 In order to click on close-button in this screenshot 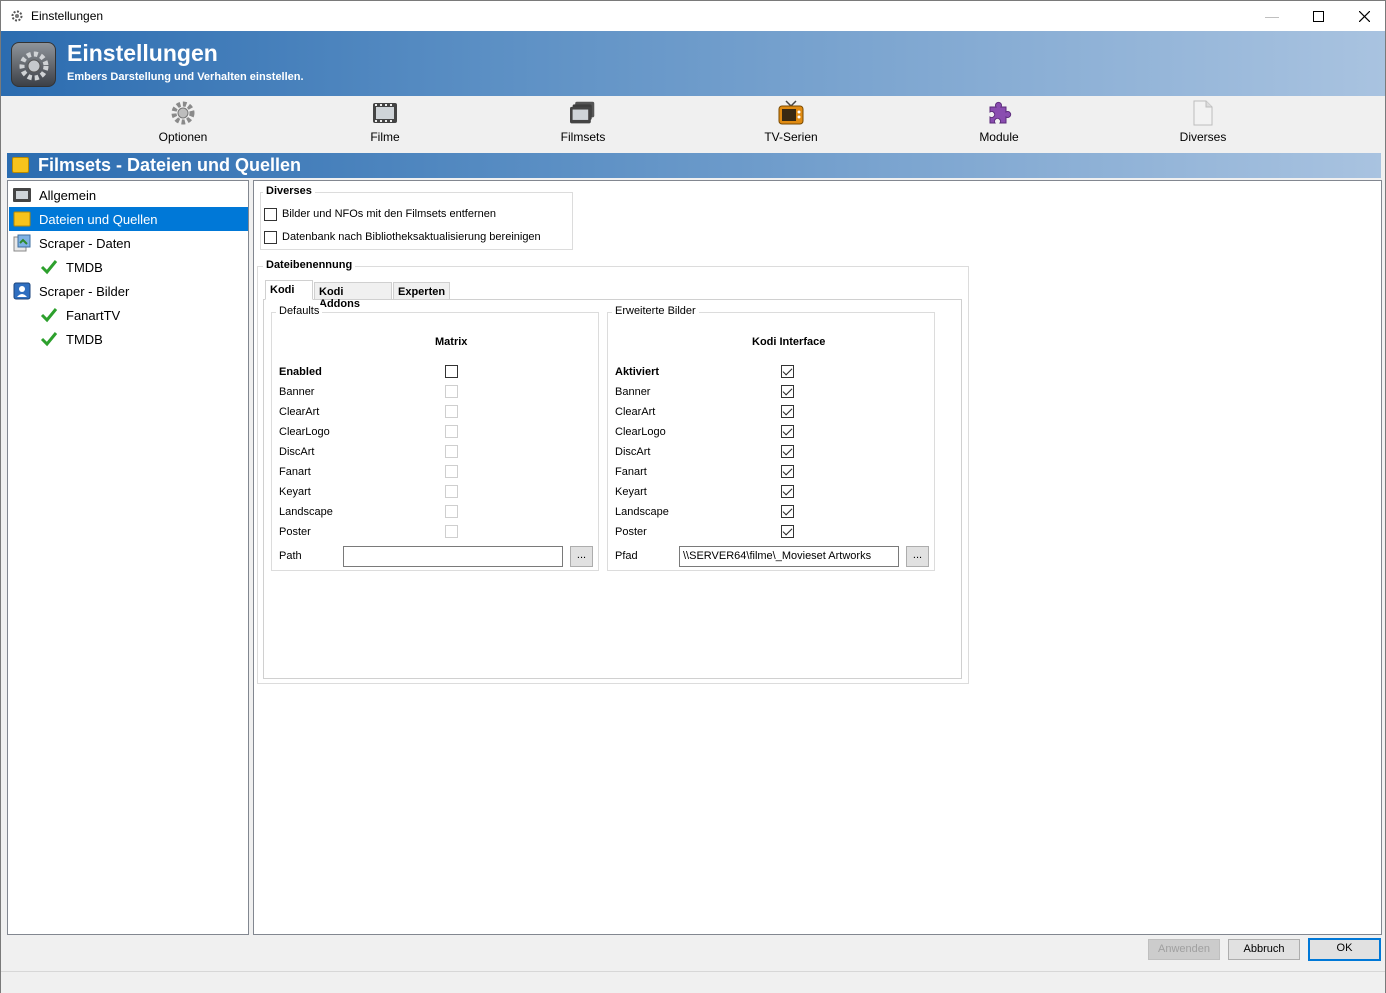, I will do `click(1363, 16)`.